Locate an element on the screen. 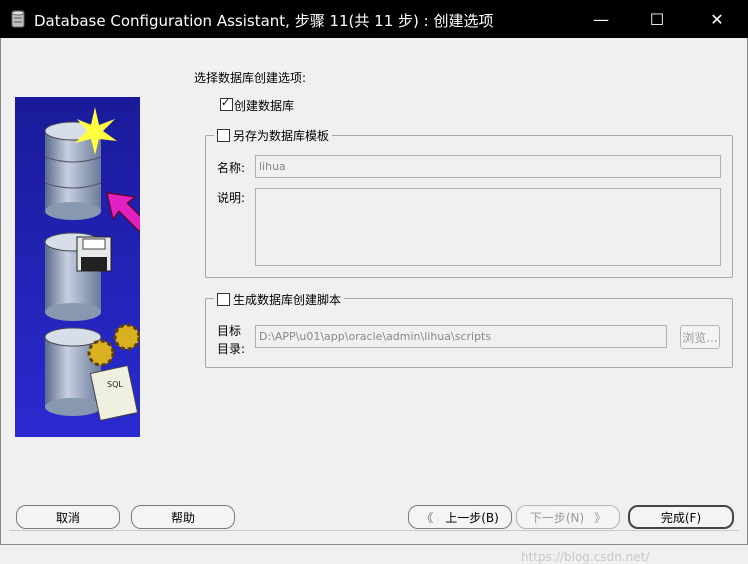 Image resolution: width=748 pixels, height=564 pixels. back-label: 上一步(B) is located at coordinates (472, 517).